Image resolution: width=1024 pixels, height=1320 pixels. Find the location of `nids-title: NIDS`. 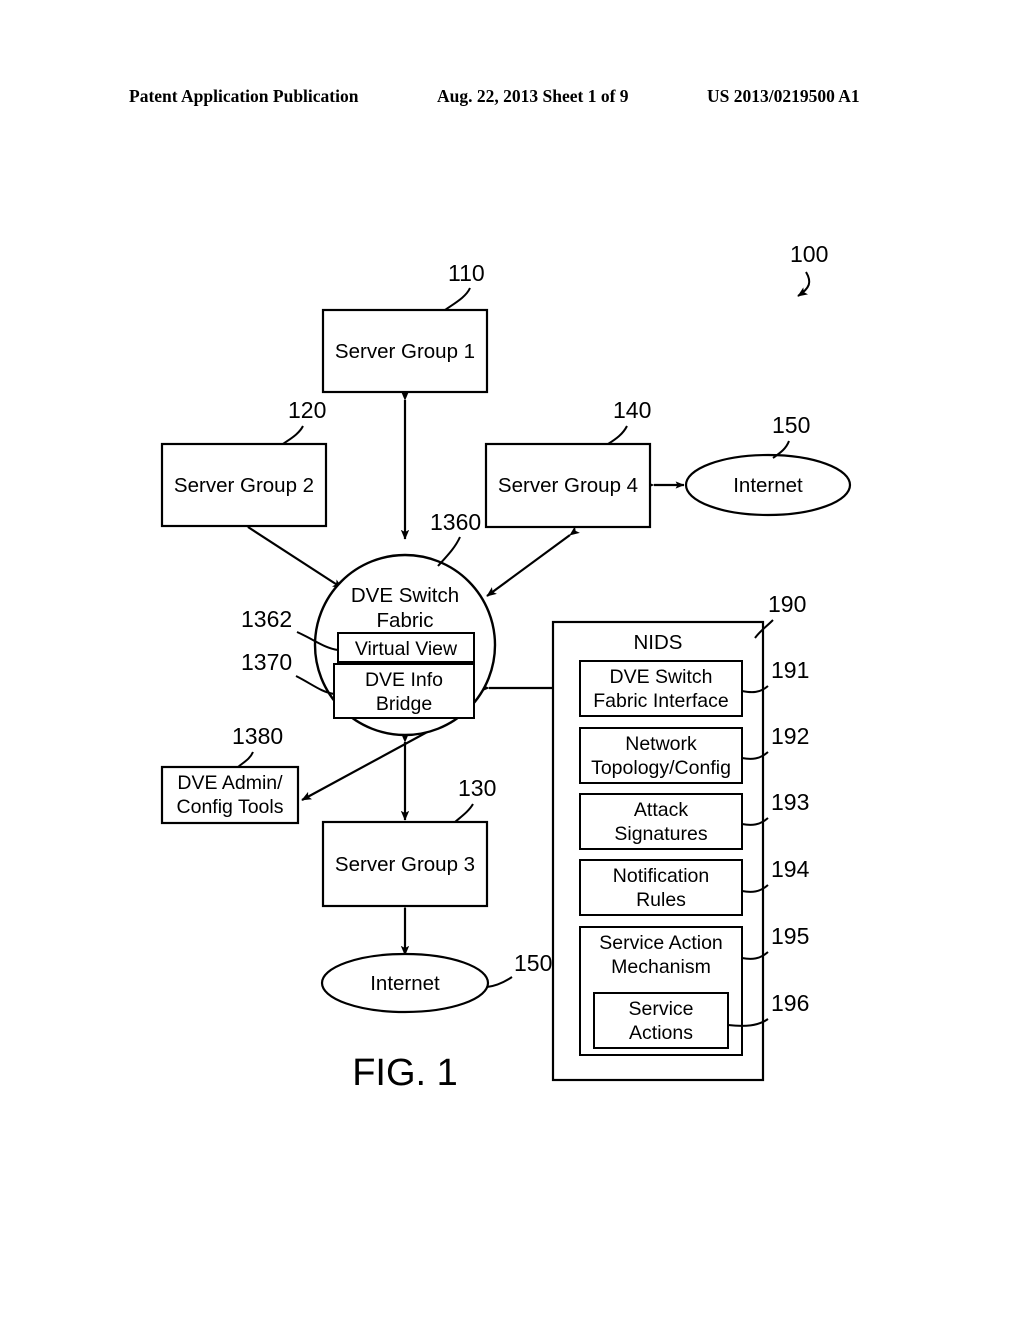

nids-title: NIDS is located at coordinates (658, 642).